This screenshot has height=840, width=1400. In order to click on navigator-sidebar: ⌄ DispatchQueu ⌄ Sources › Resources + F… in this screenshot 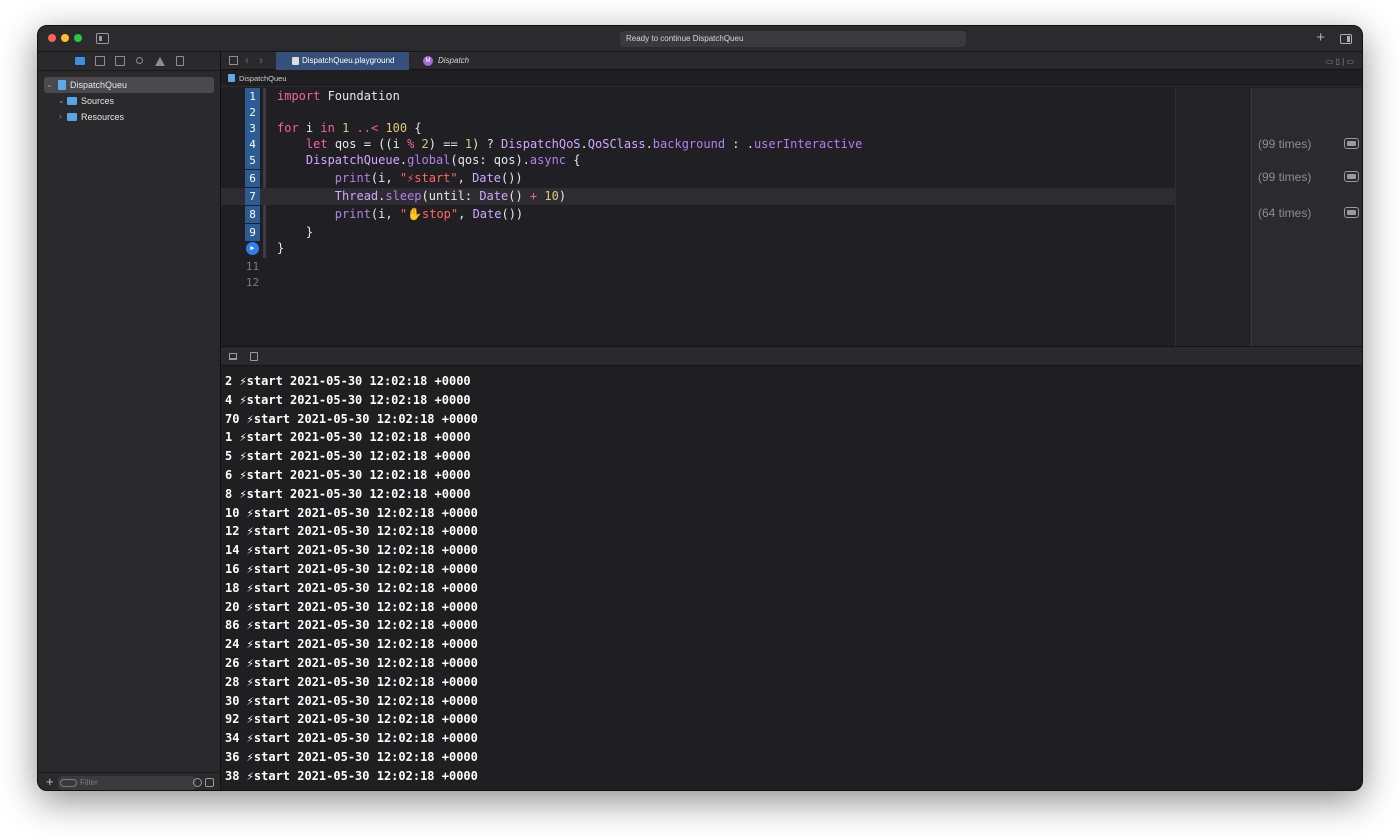, I will do `click(129, 421)`.